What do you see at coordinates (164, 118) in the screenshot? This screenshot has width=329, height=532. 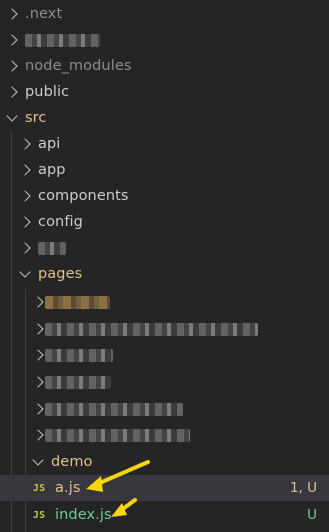 I see `tree-item-src: src` at bounding box center [164, 118].